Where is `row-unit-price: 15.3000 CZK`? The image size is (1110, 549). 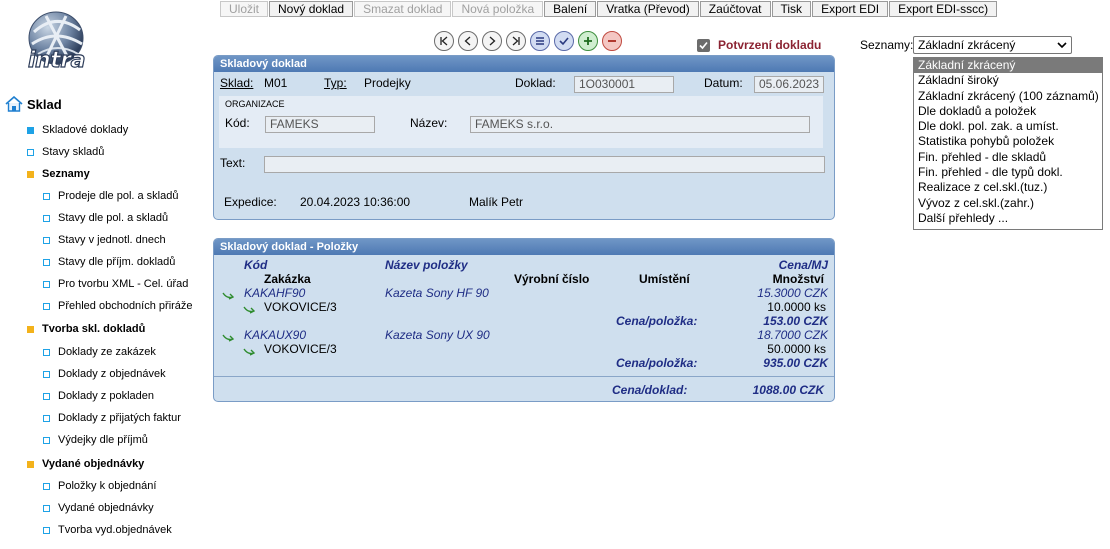
row-unit-price: 15.3000 CZK is located at coordinates (792, 293).